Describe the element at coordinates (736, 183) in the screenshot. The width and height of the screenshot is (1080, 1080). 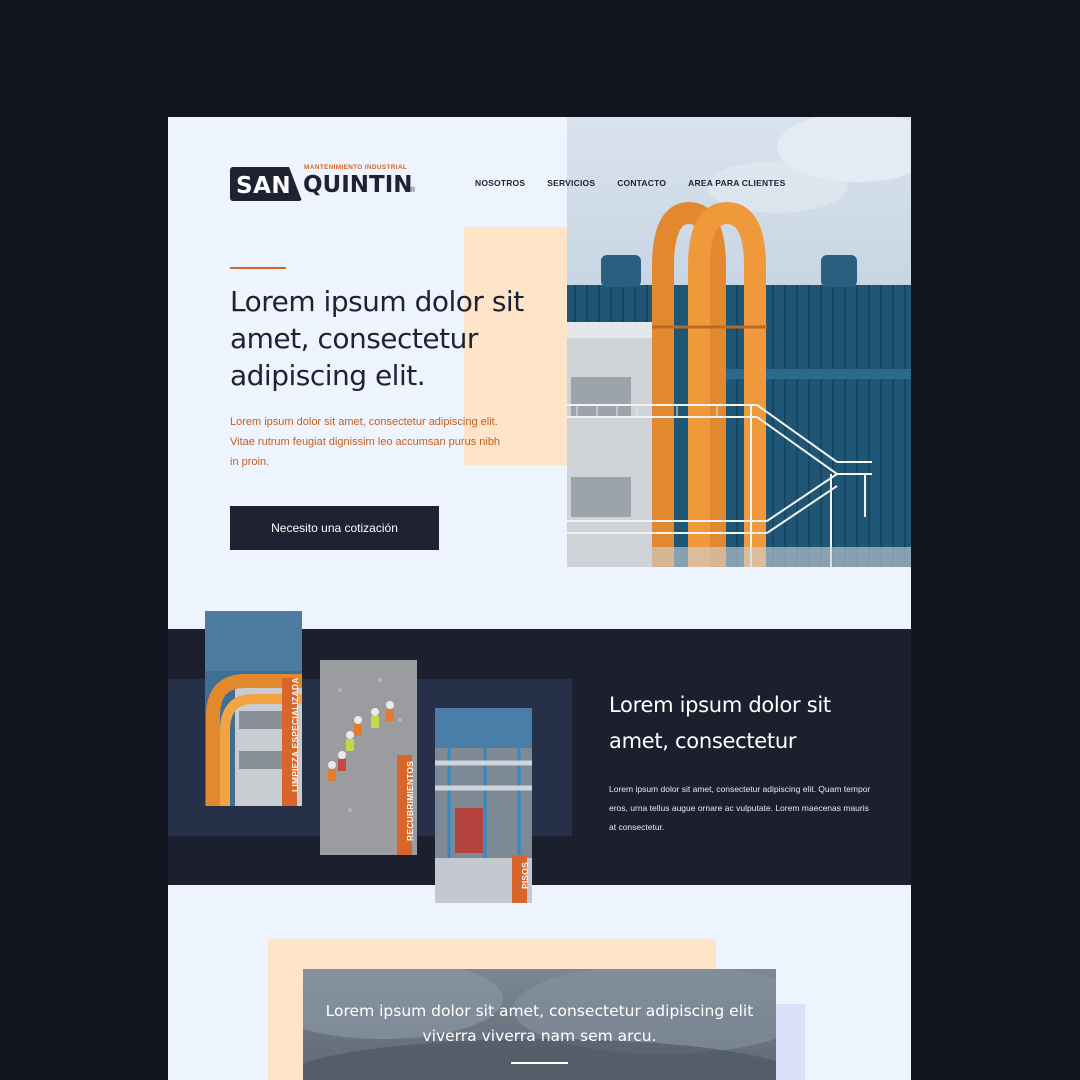
I see `nav-item-area-clientes: AREA PARA CLIENTES` at that location.